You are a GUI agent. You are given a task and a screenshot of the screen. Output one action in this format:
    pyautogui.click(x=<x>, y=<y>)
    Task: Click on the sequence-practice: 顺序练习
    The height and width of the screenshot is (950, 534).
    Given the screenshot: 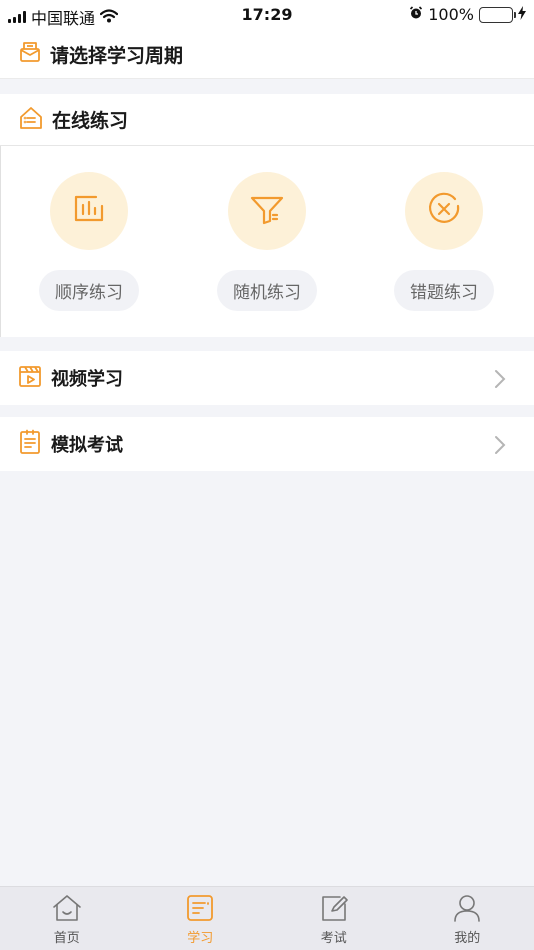 What is the action you would take?
    pyautogui.click(x=89, y=241)
    